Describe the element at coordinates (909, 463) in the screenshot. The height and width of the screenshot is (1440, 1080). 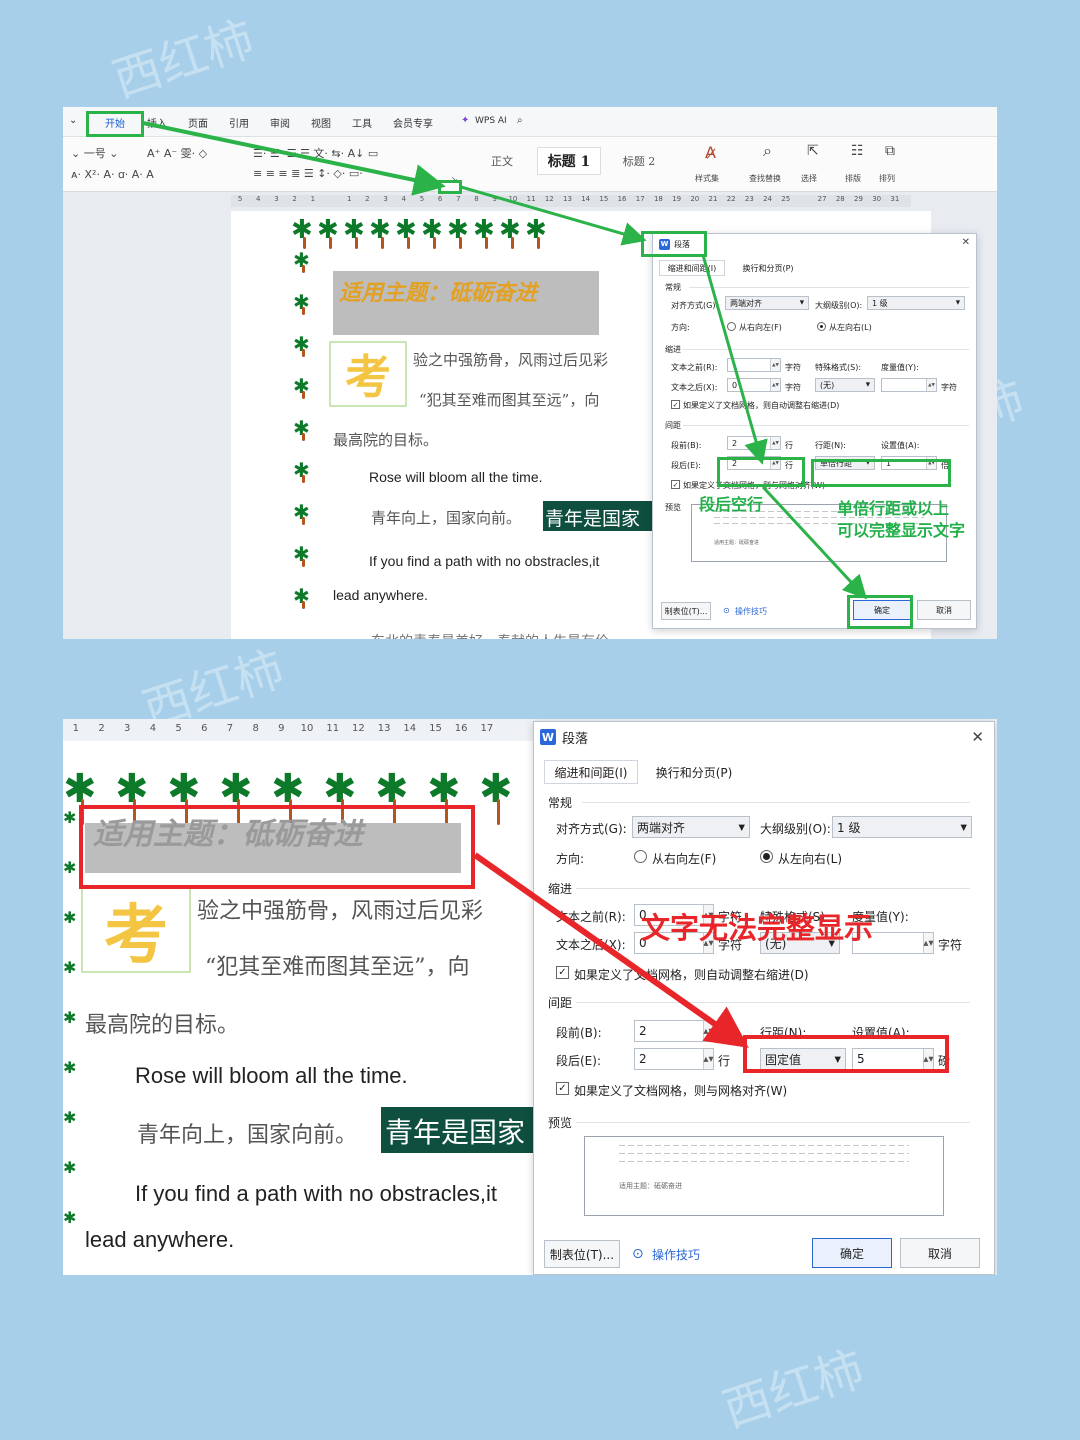
I see `setting-input: 1 ▲▼` at that location.